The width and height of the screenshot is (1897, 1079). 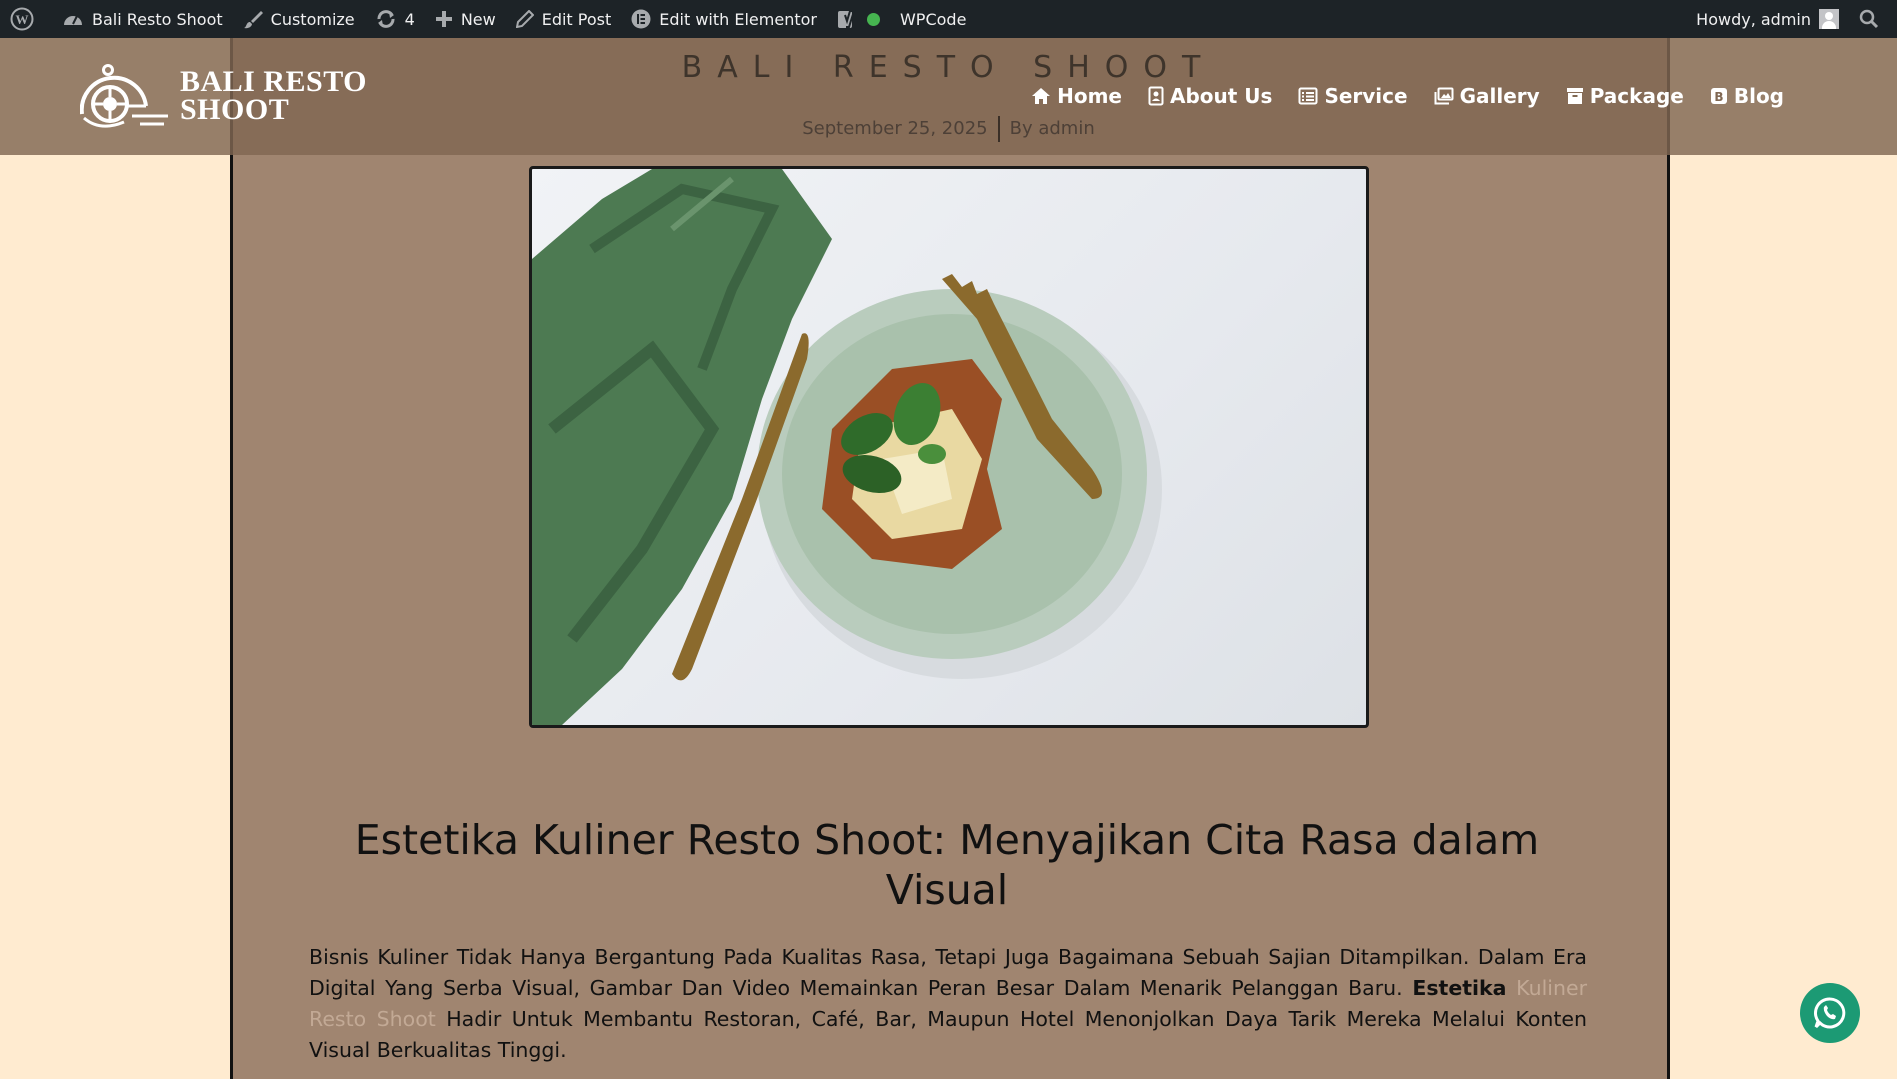 I want to click on list-icon, so click(x=1308, y=96).